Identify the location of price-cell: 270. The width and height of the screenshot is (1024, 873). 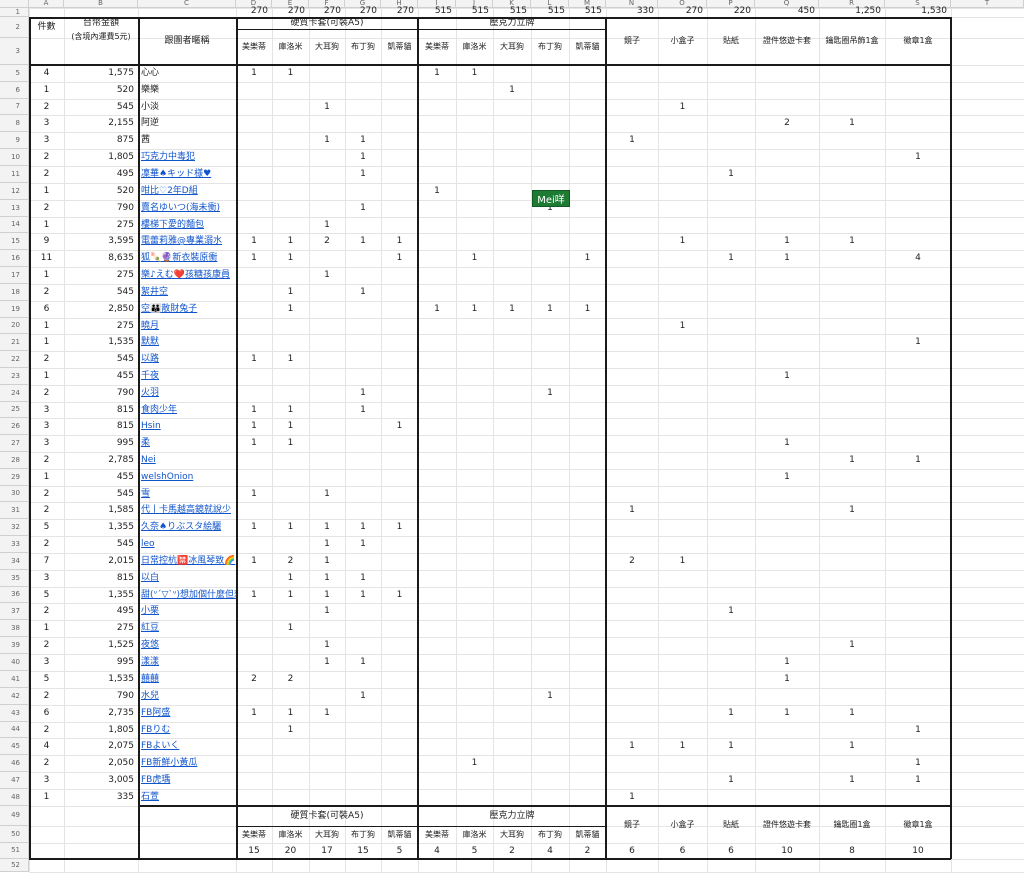
(254, 11).